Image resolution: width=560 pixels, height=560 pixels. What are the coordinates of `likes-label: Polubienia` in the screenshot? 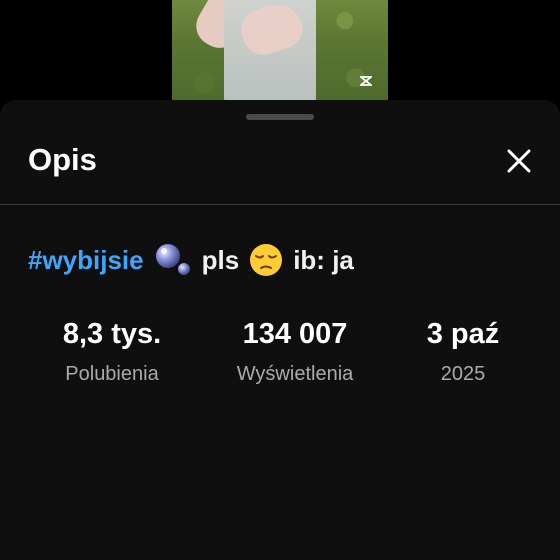 It's located at (112, 374).